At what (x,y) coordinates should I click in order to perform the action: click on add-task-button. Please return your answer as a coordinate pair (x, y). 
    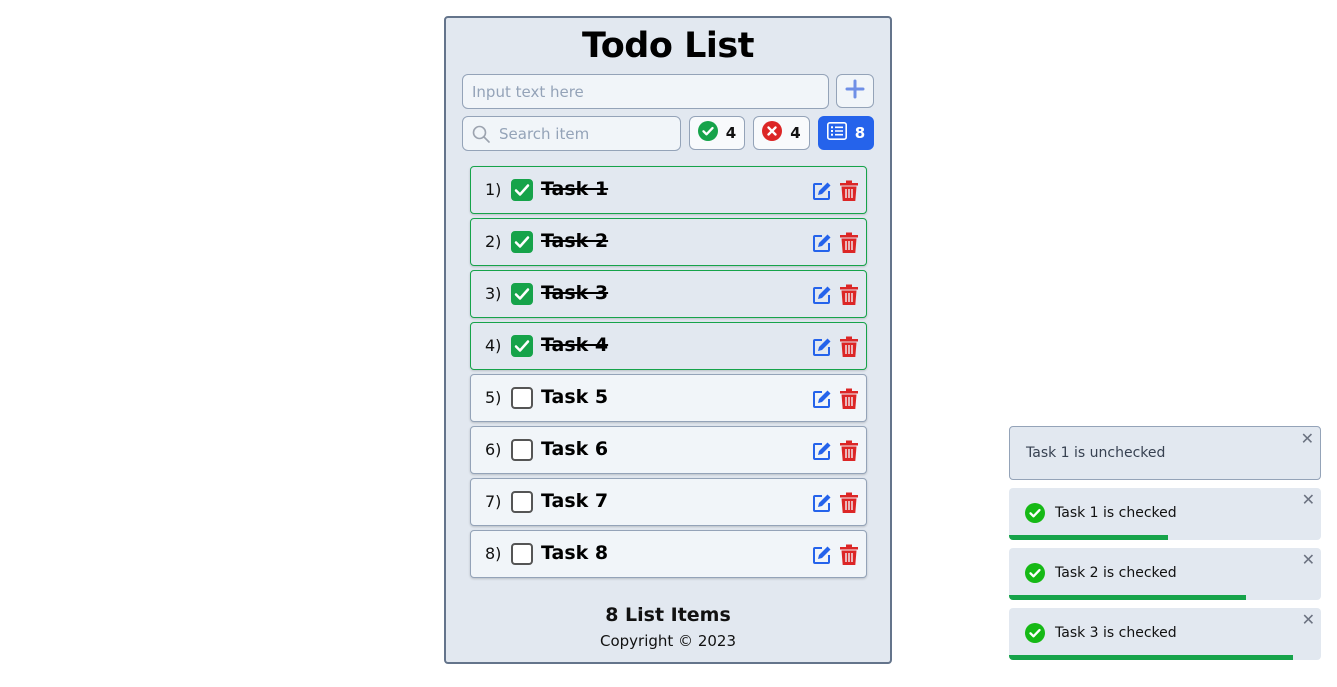
    Looking at the image, I should click on (855, 91).